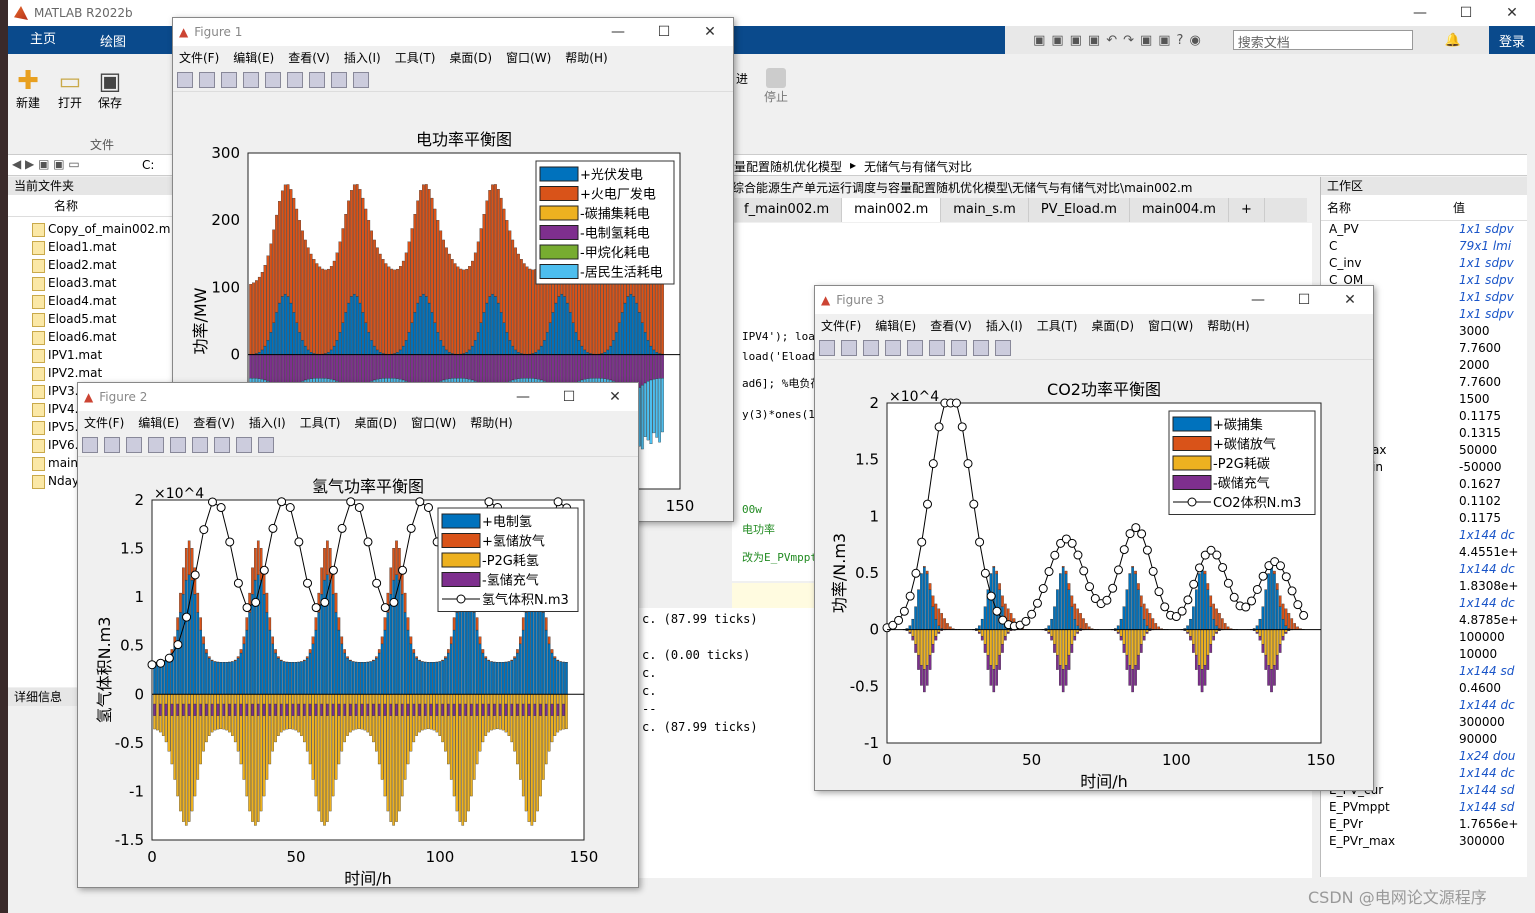  Describe the element at coordinates (102, 301) in the screenshot. I see `file-item: Eload4.mat` at that location.